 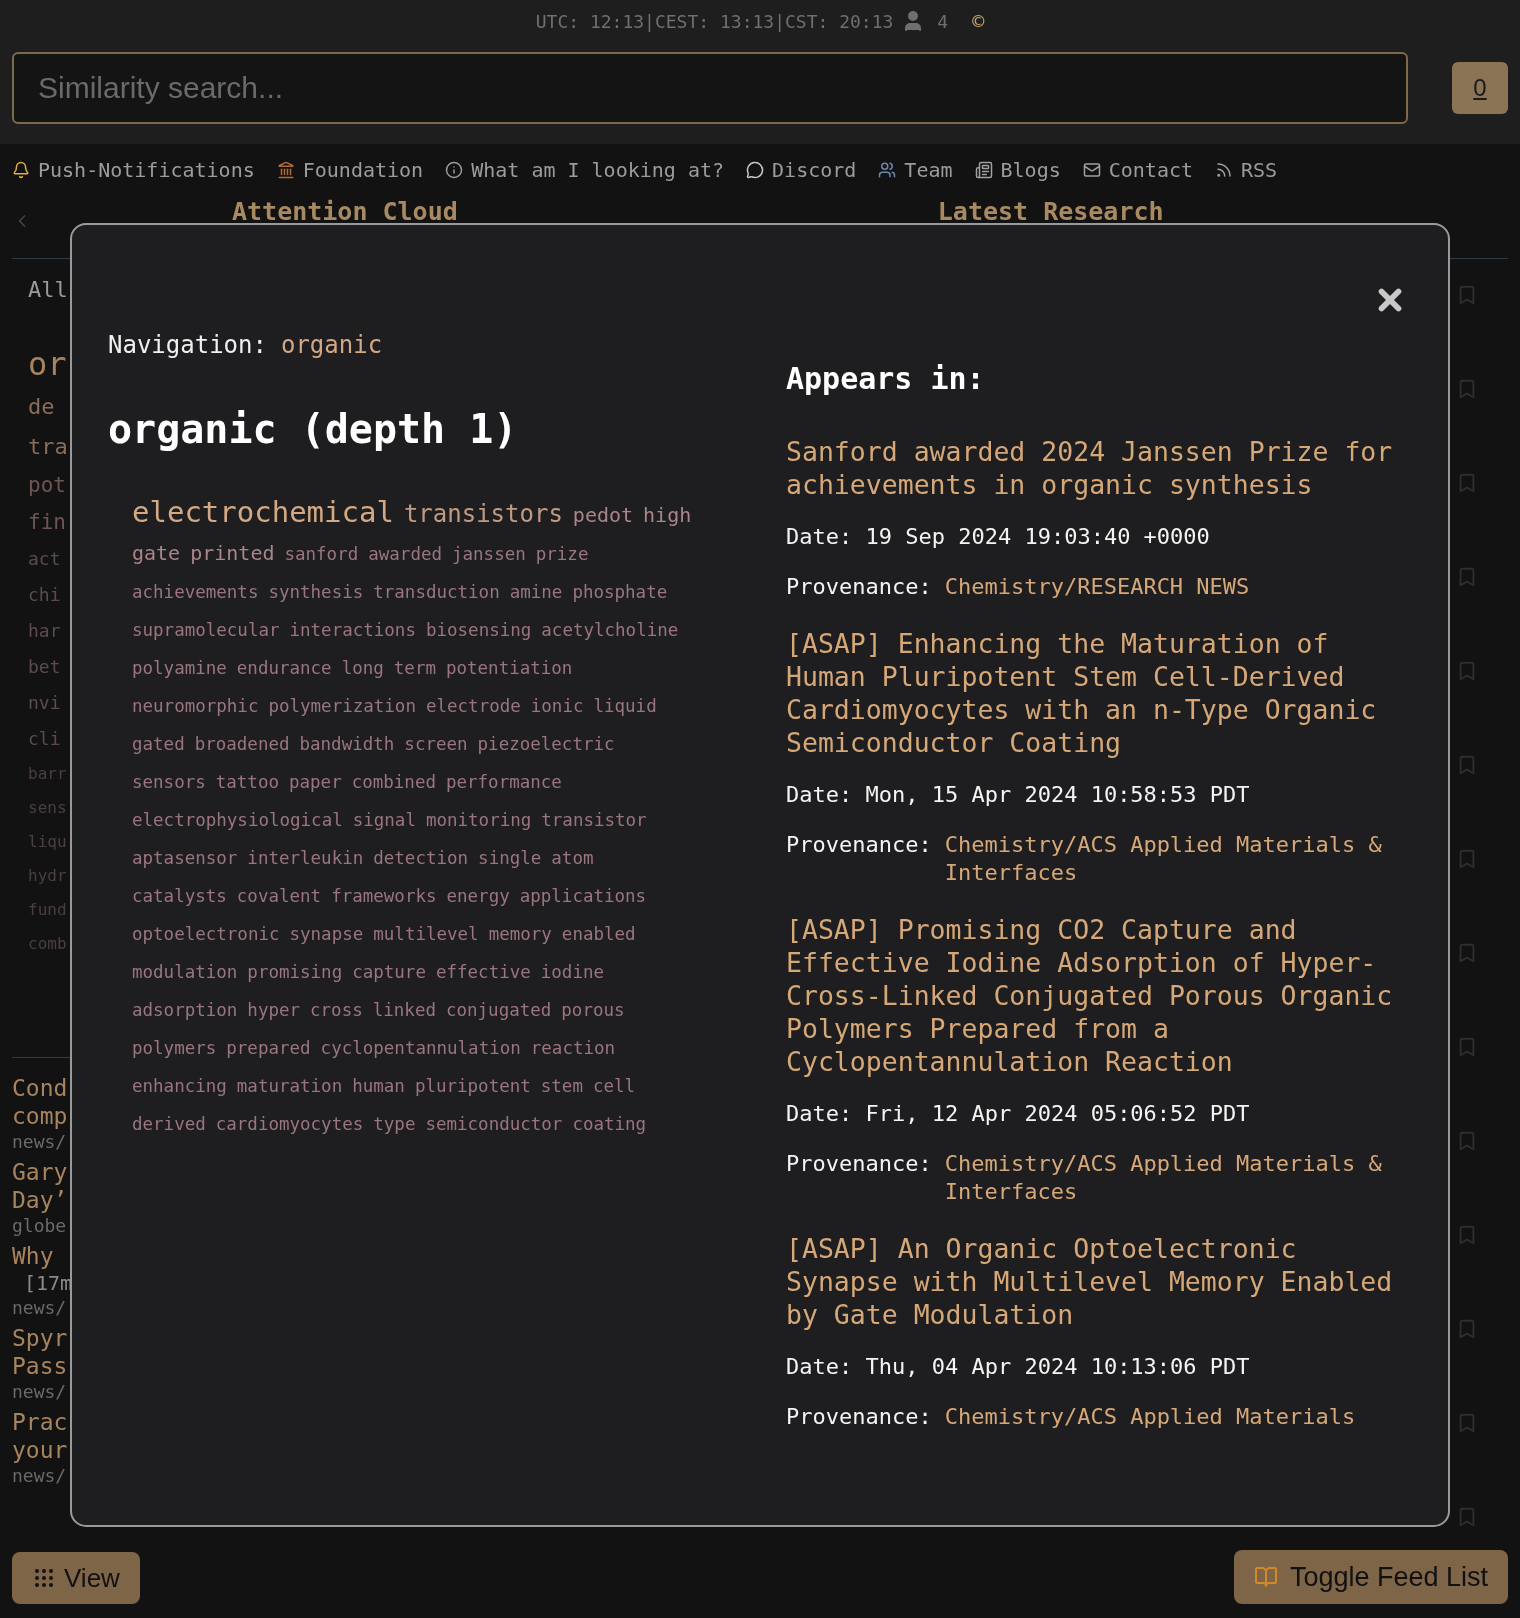 What do you see at coordinates (472, 1086) in the screenshot?
I see `cloud-word: pluripotent` at bounding box center [472, 1086].